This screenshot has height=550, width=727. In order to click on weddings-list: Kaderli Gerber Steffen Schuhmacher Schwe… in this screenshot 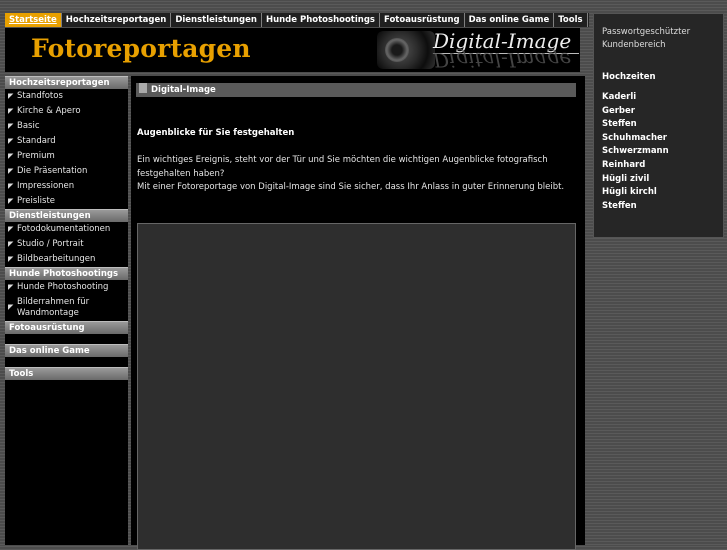, I will do `click(635, 152)`.